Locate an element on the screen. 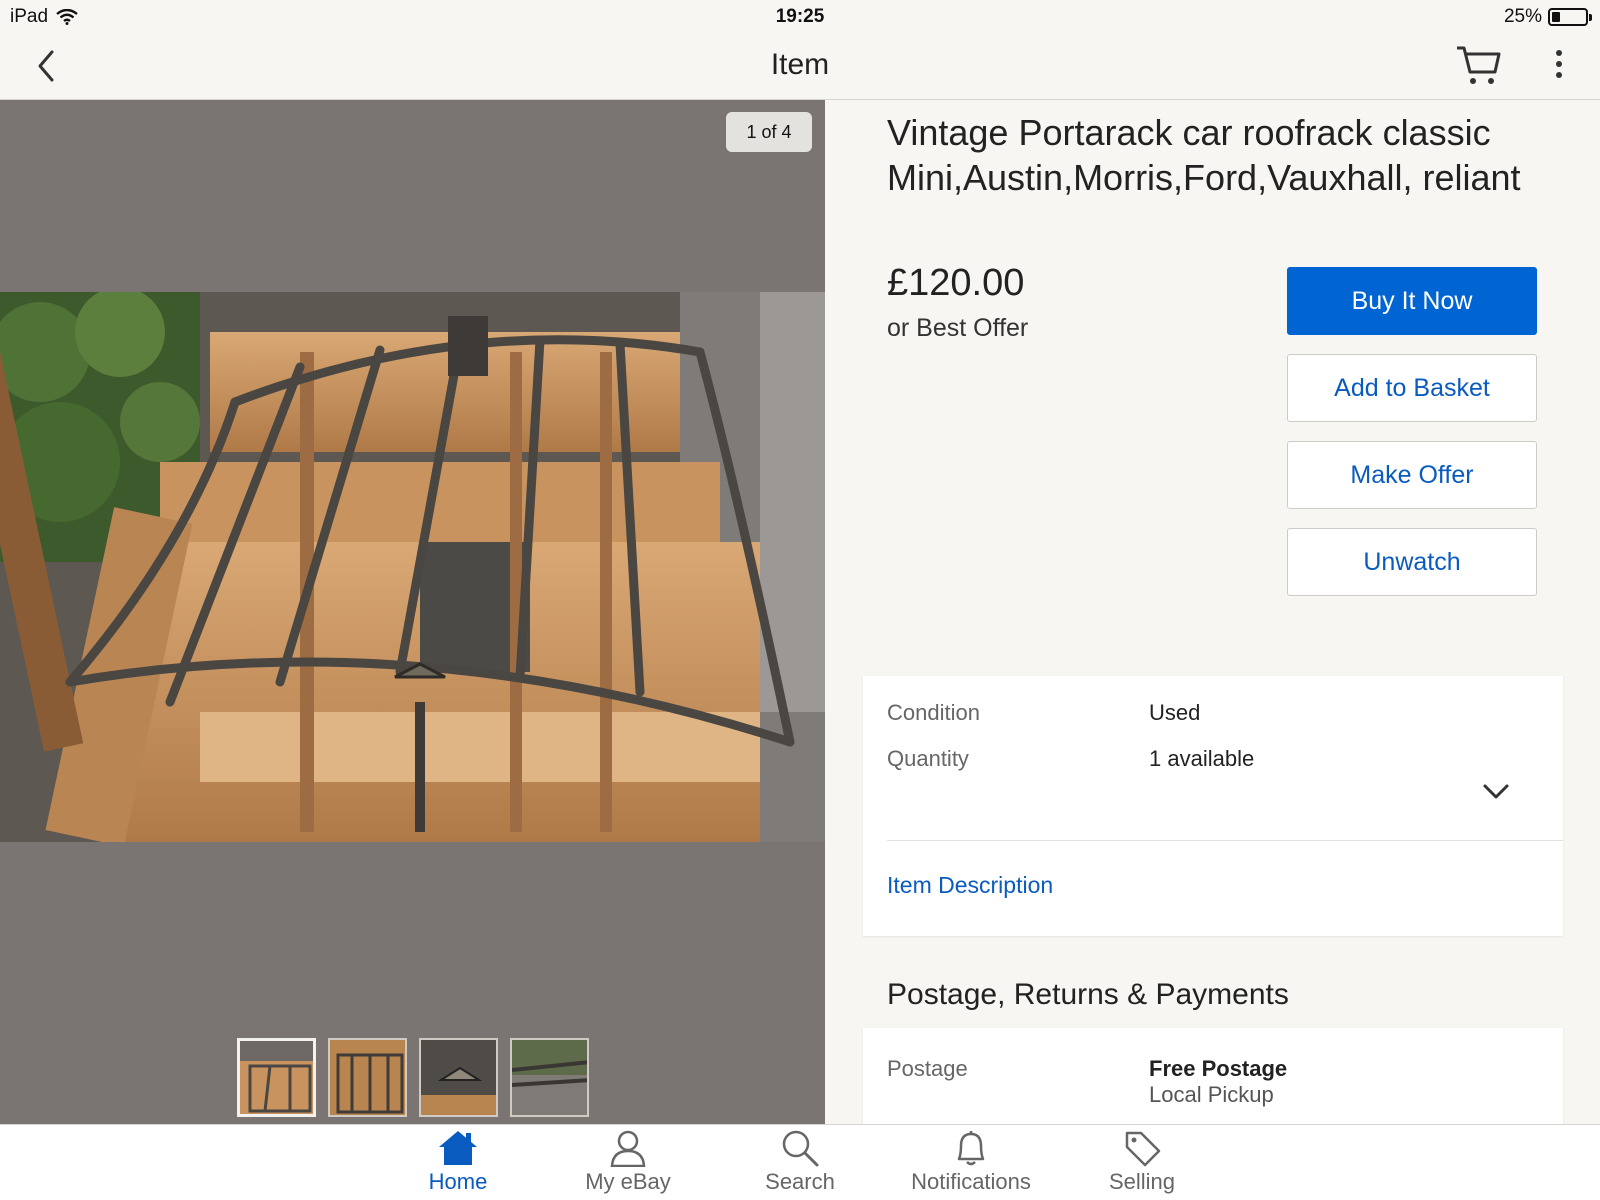  bell-icon is located at coordinates (971, 1148).